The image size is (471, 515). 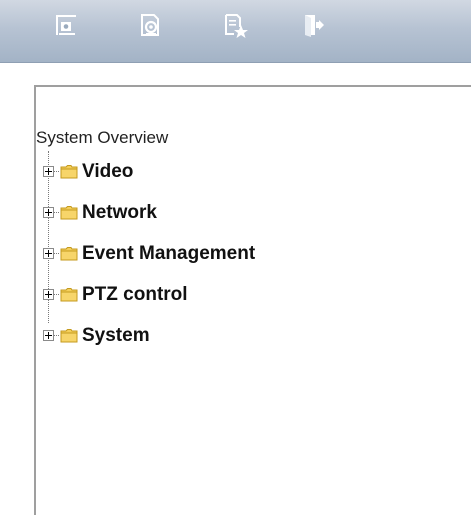 What do you see at coordinates (248, 294) in the screenshot?
I see `tree-item-ptz-control: PTZ control` at bounding box center [248, 294].